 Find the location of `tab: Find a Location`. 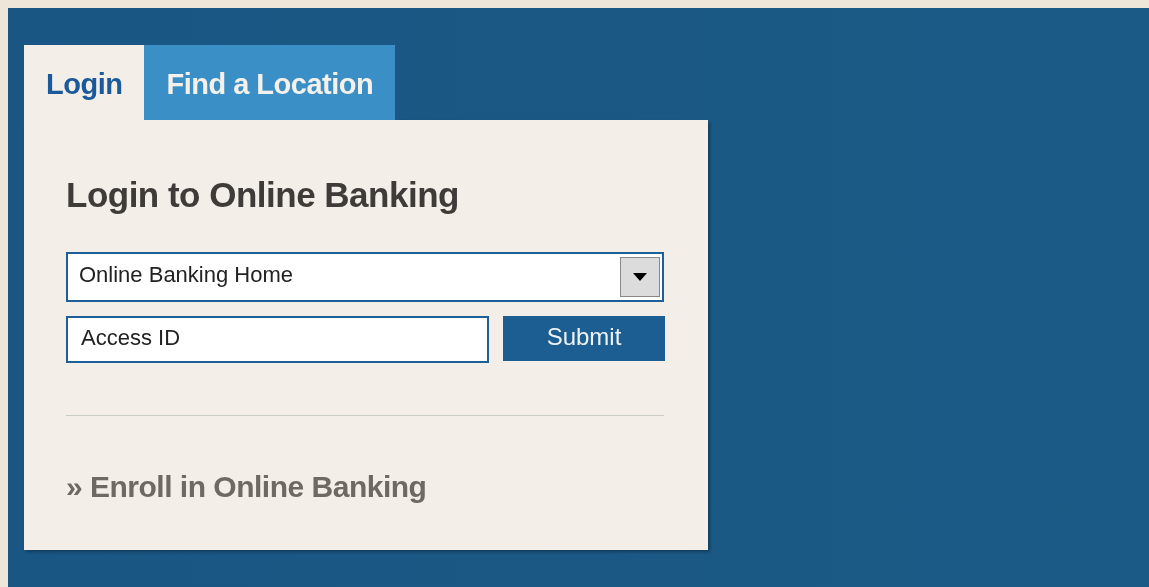

tab: Find a Location is located at coordinates (270, 82).